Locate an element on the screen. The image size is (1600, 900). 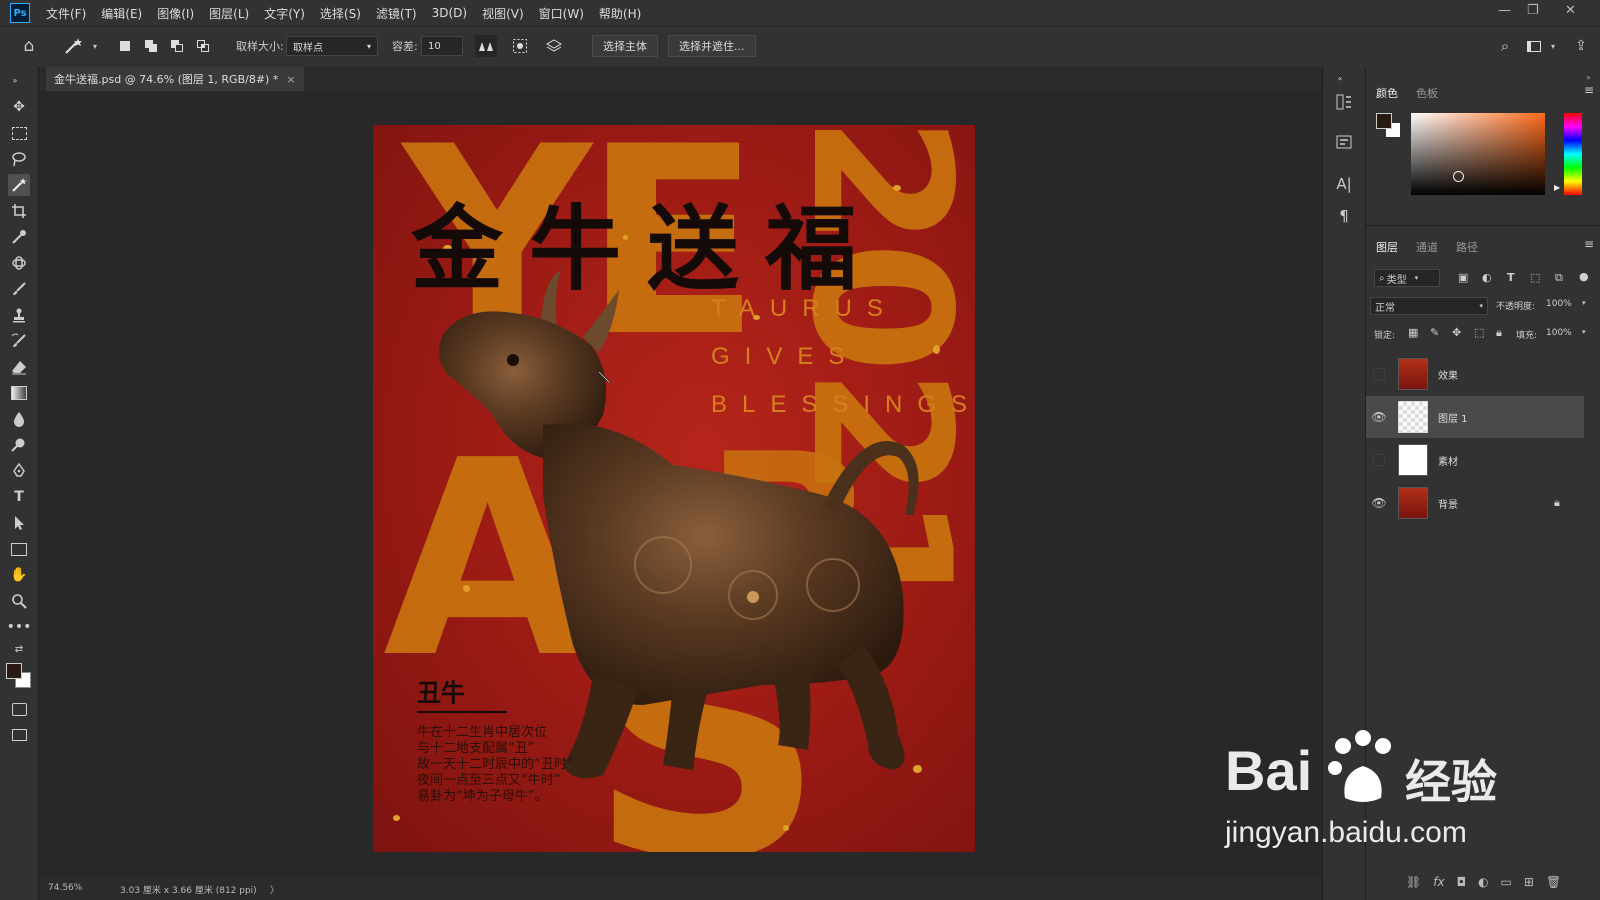
workspace-dropdown-icon: ▾ is located at coordinates (1553, 46).